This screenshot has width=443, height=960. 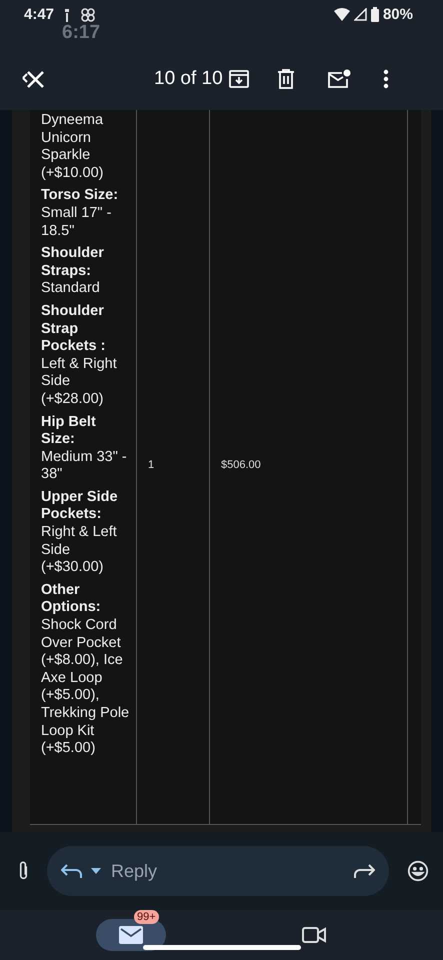 I want to click on unread-badge: 99+, so click(x=146, y=917).